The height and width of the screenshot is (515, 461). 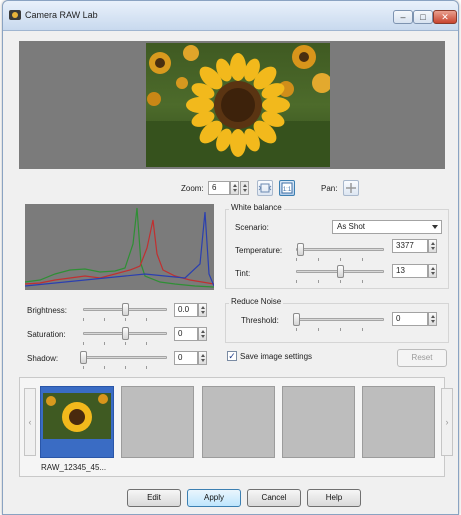 I want to click on histogram, so click(x=119, y=247).